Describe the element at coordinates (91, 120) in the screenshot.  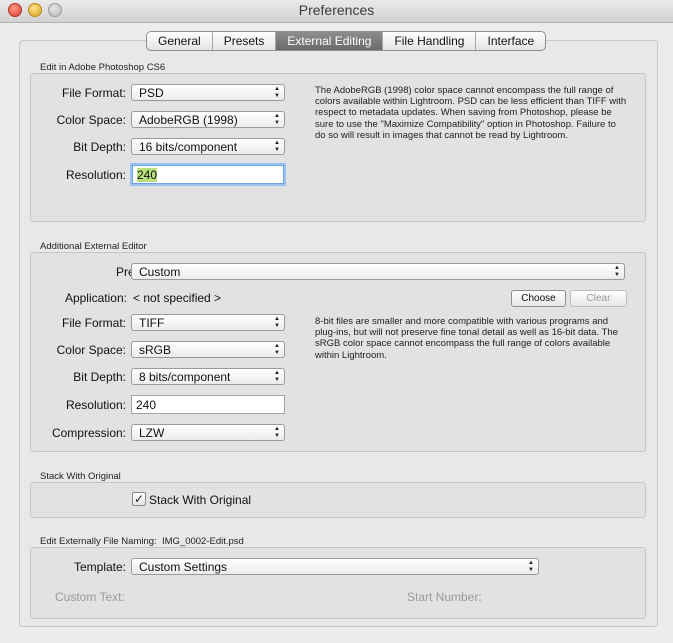
I see `ps-color-space-label: Color Space:` at that location.